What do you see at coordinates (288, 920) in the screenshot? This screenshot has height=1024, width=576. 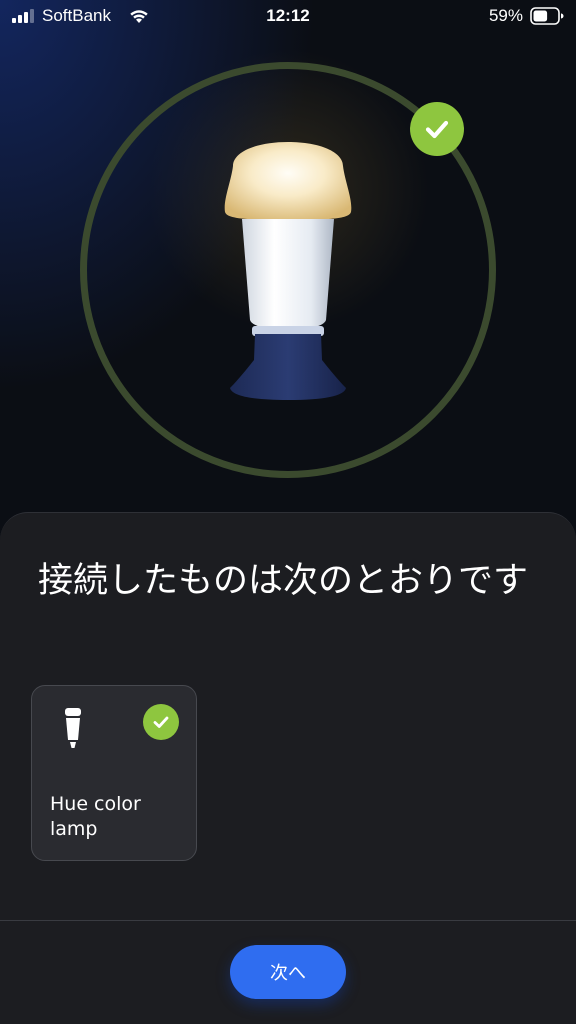 I see `divider` at bounding box center [288, 920].